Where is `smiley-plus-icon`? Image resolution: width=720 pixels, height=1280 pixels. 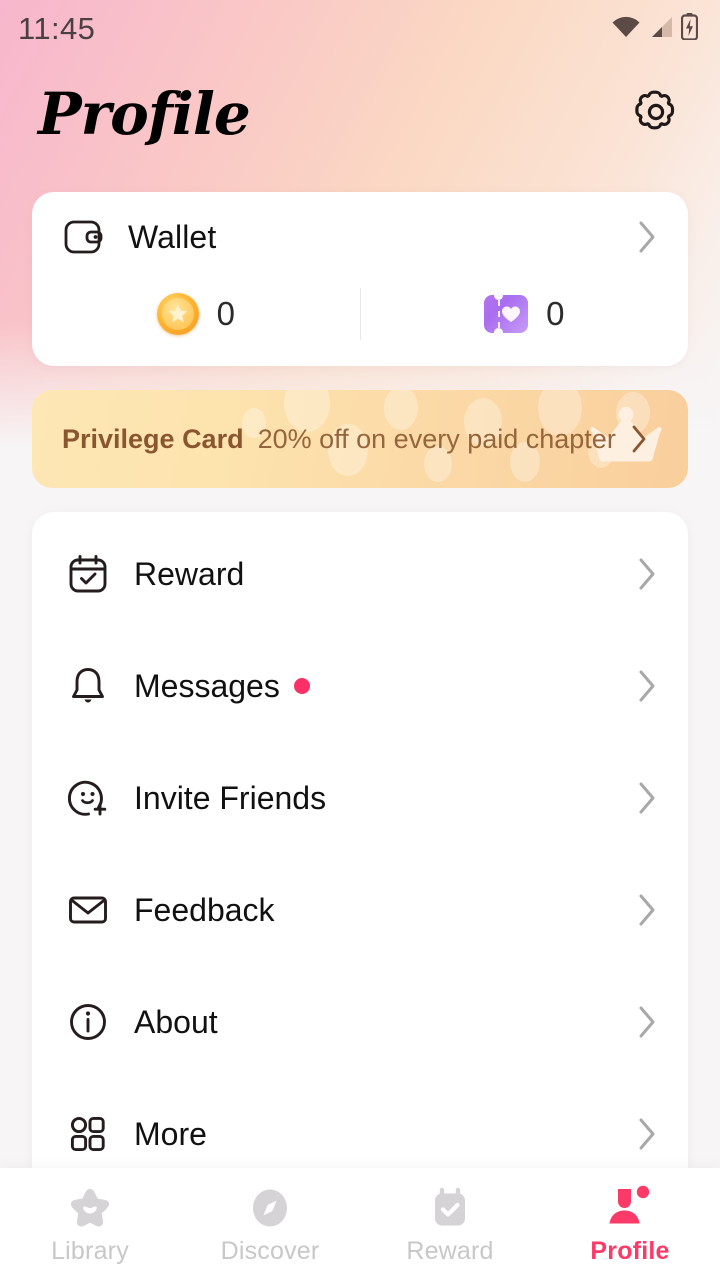 smiley-plus-icon is located at coordinates (88, 798).